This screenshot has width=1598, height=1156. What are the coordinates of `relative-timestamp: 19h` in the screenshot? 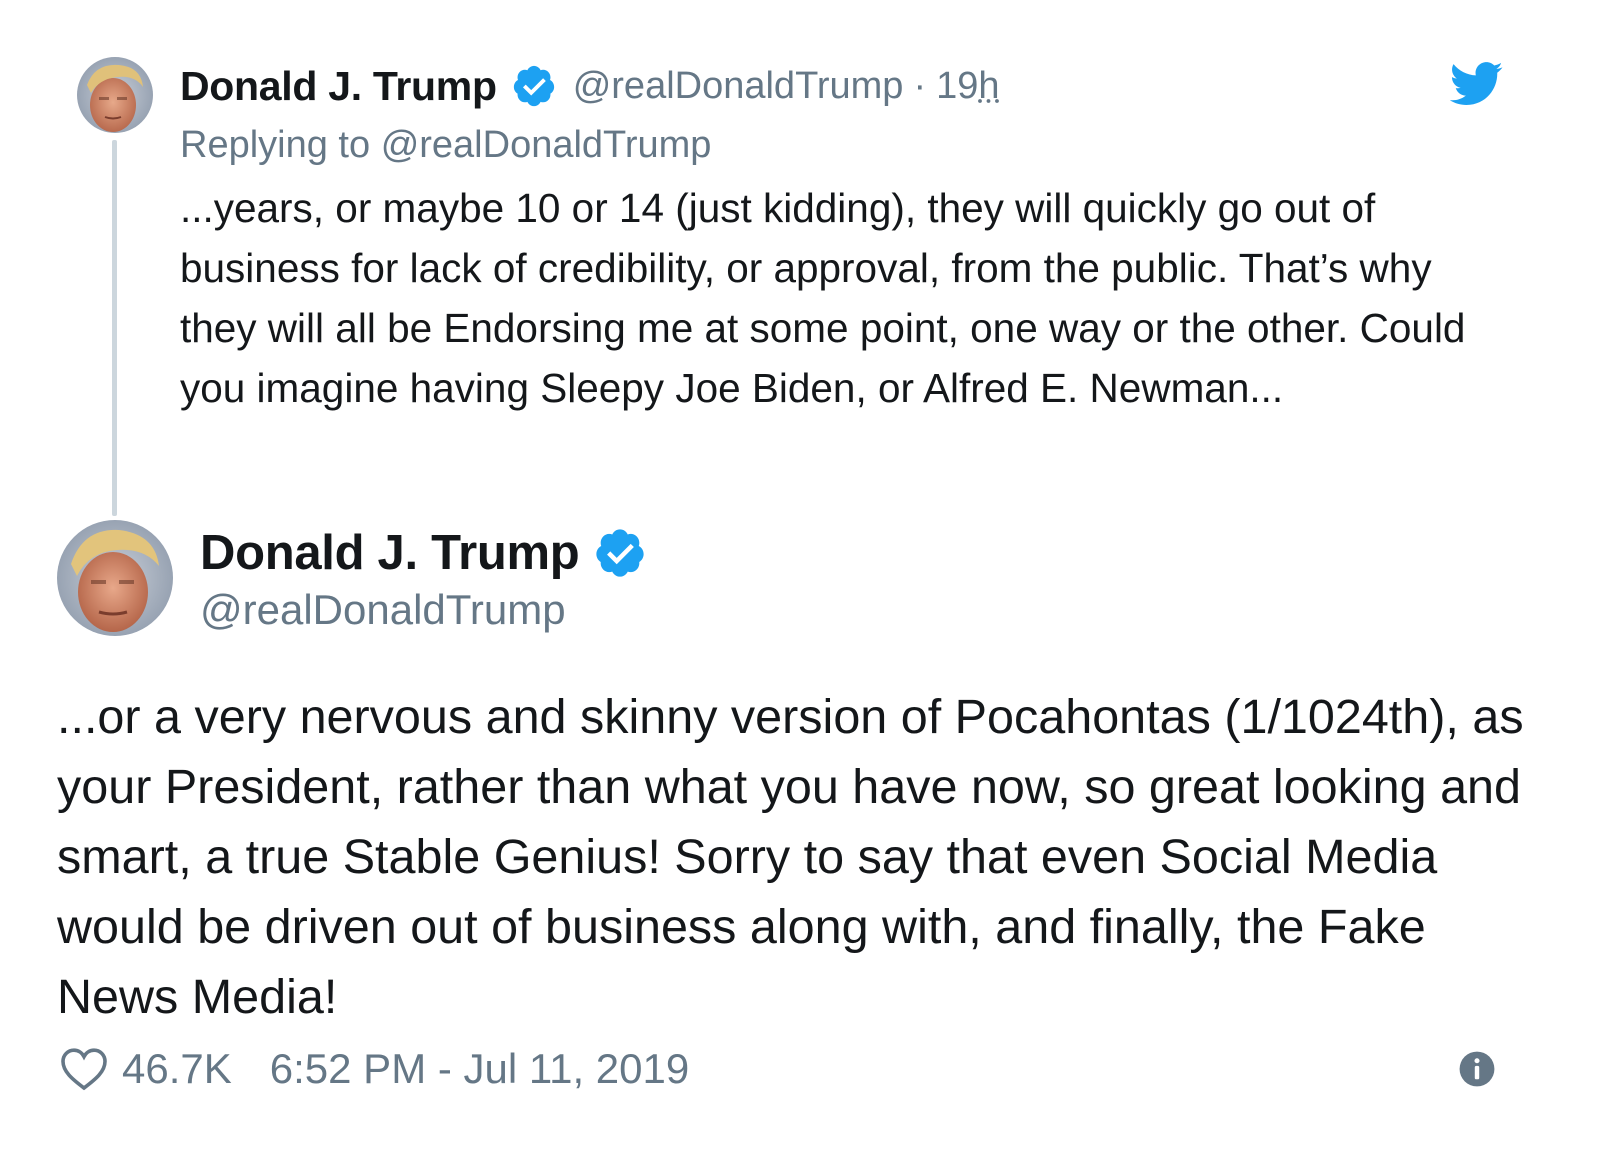 It's located at (967, 86).